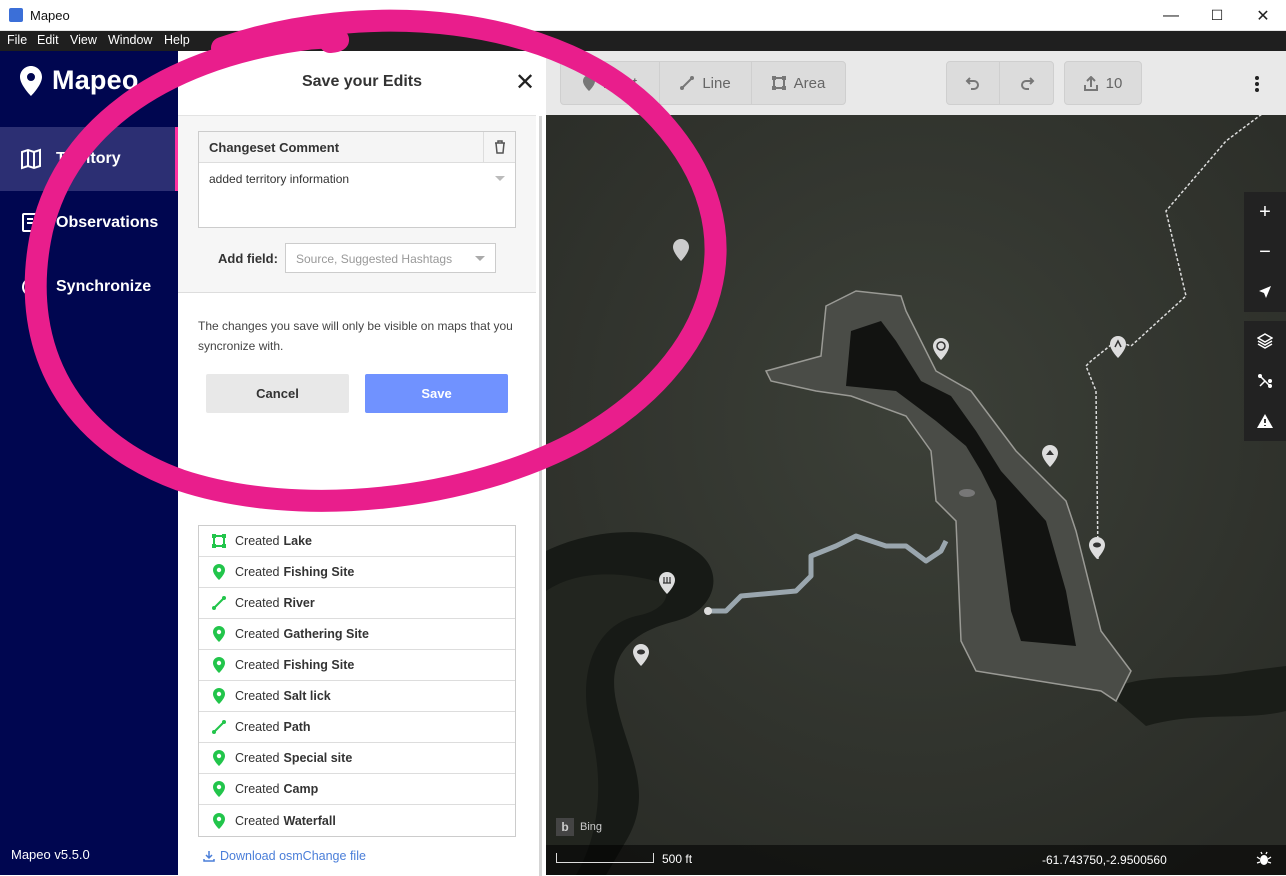 This screenshot has width=1286, height=876. I want to click on more-options-icon, so click(1257, 84).